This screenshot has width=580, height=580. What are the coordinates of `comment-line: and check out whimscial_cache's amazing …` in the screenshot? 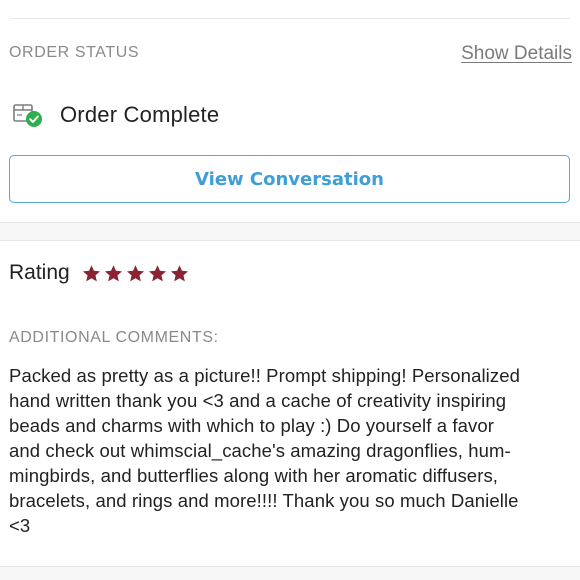 It's located at (260, 450).